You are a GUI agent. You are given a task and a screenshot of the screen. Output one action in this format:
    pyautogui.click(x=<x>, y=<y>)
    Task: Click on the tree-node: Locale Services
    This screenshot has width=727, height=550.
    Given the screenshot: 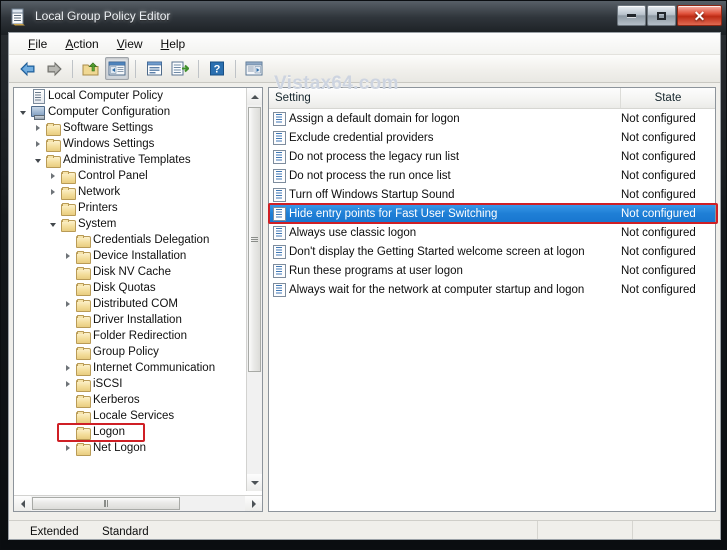 What is the action you would take?
    pyautogui.click(x=130, y=416)
    